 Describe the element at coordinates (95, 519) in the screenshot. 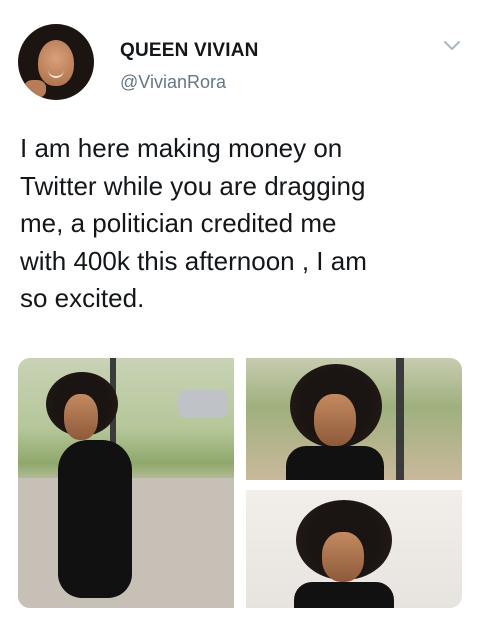

I see `dress` at that location.